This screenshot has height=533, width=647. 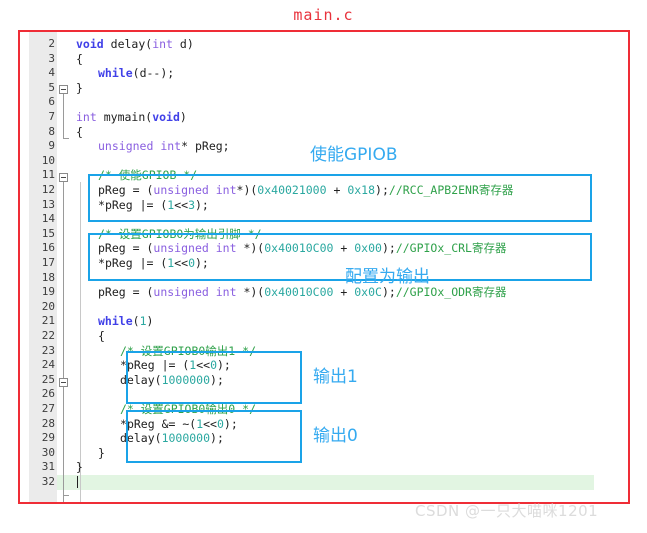 I want to click on line-number: 2, so click(x=51, y=43).